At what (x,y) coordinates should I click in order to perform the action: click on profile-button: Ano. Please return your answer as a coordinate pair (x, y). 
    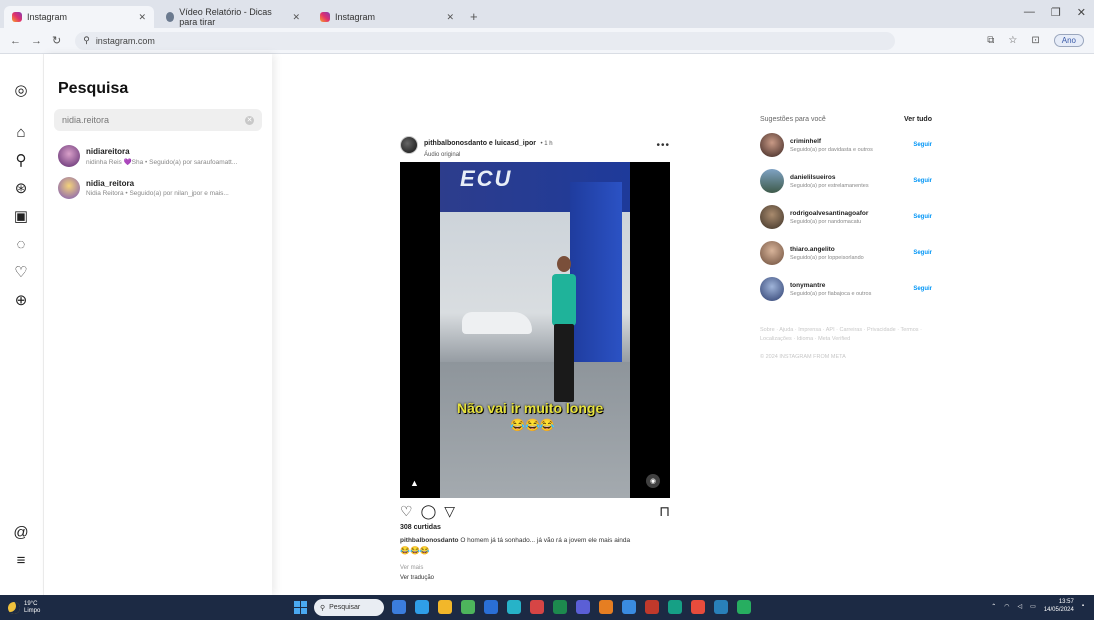
    Looking at the image, I should click on (1068, 40).